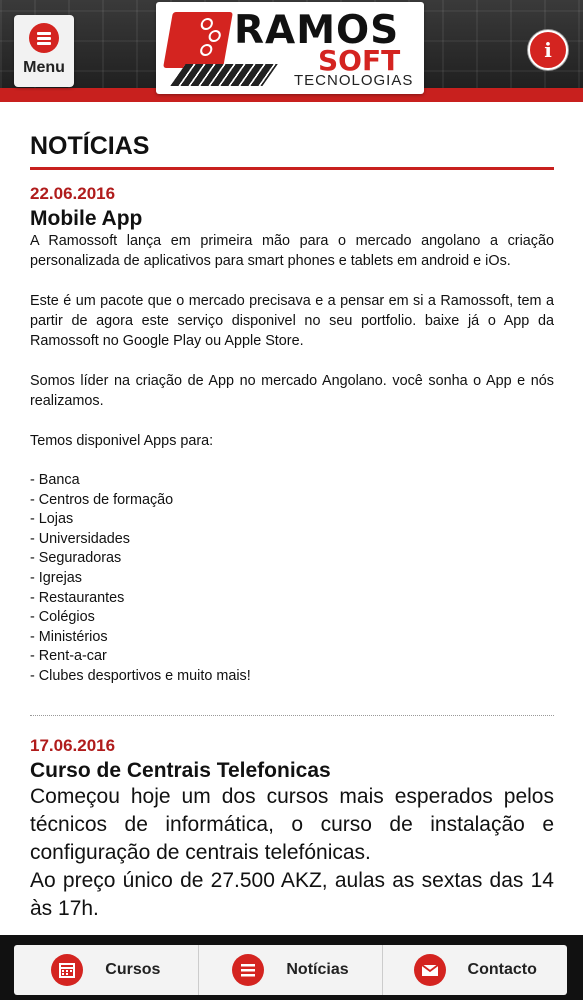 Image resolution: width=583 pixels, height=1000 pixels. I want to click on nav-tab-label: Contacto, so click(502, 969).